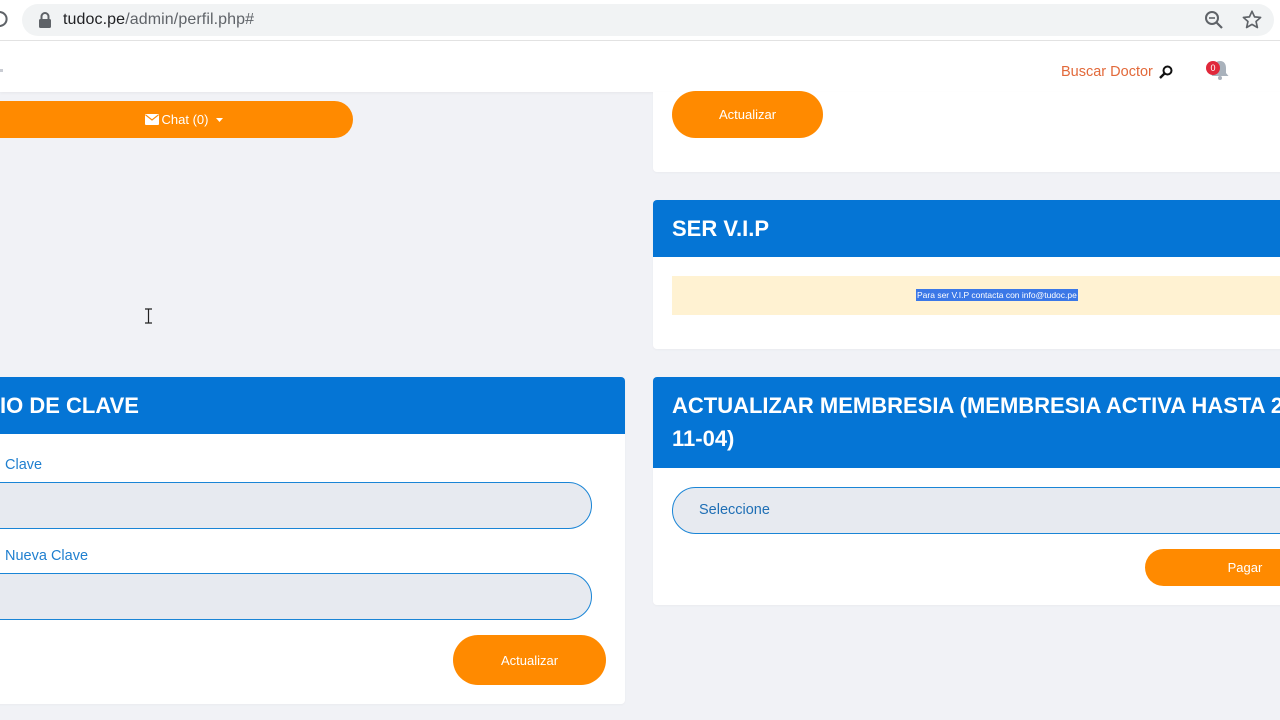 This screenshot has width=1280, height=720. I want to click on envelope-icon, so click(151, 119).